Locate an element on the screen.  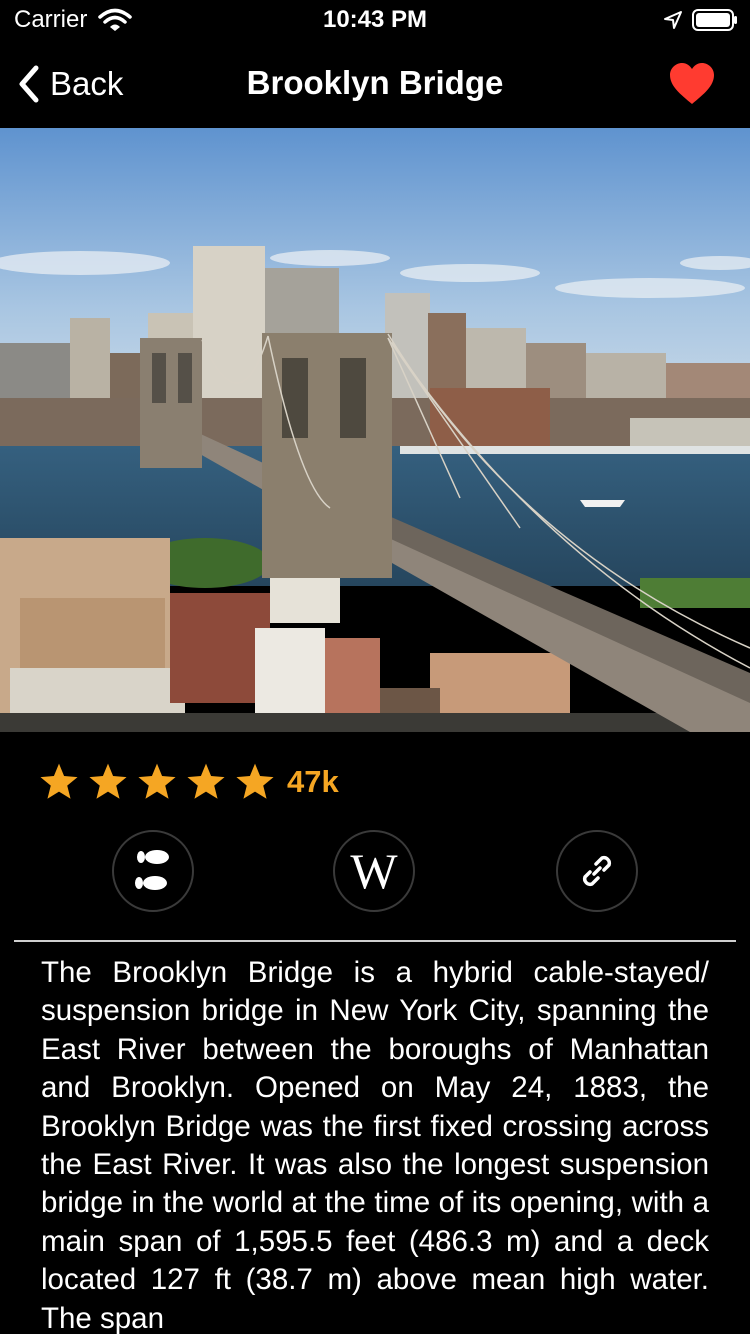
chevron-left-icon is located at coordinates (29, 84).